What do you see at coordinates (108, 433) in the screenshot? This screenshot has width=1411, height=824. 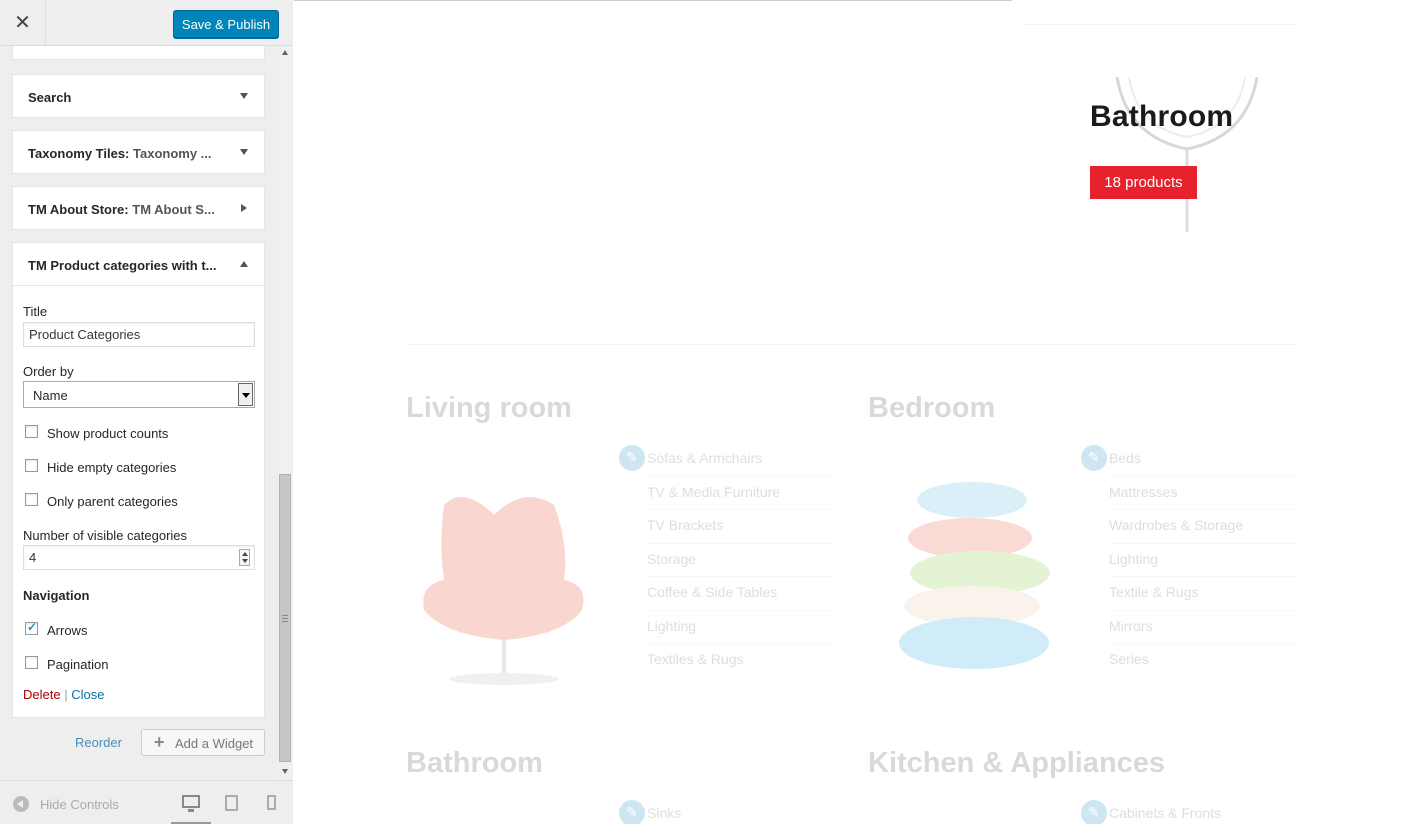 I see `show-counts-label: Show product counts` at bounding box center [108, 433].